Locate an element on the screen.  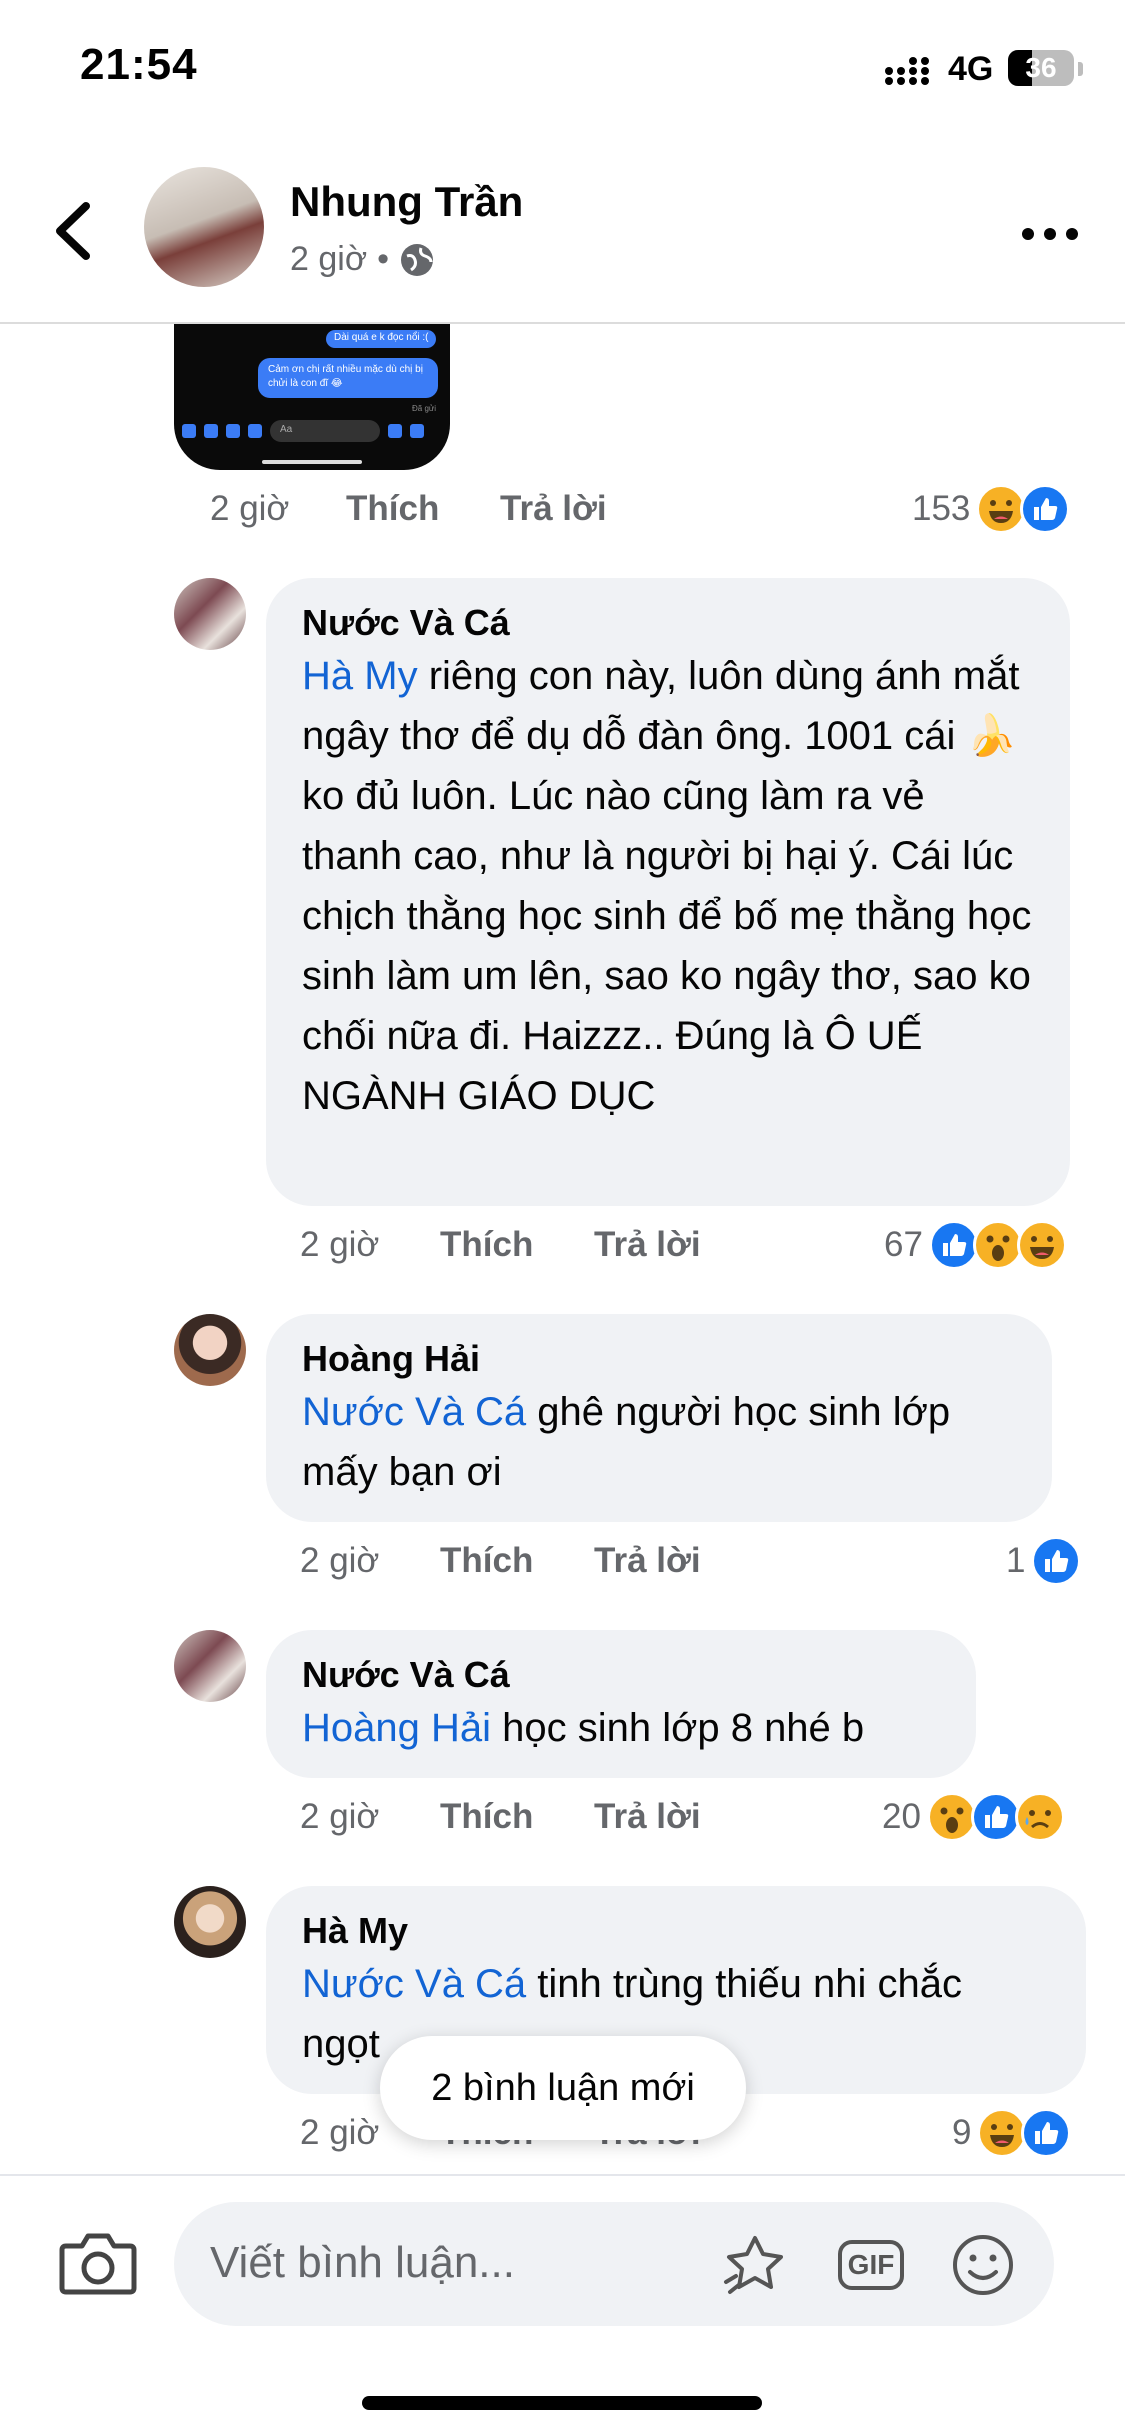
image-home-indicator is located at coordinates (312, 462).